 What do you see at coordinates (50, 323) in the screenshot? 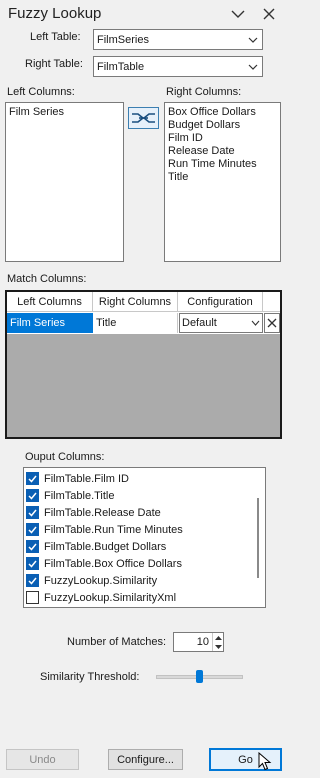
I see `grid-cell-left: Film Series` at bounding box center [50, 323].